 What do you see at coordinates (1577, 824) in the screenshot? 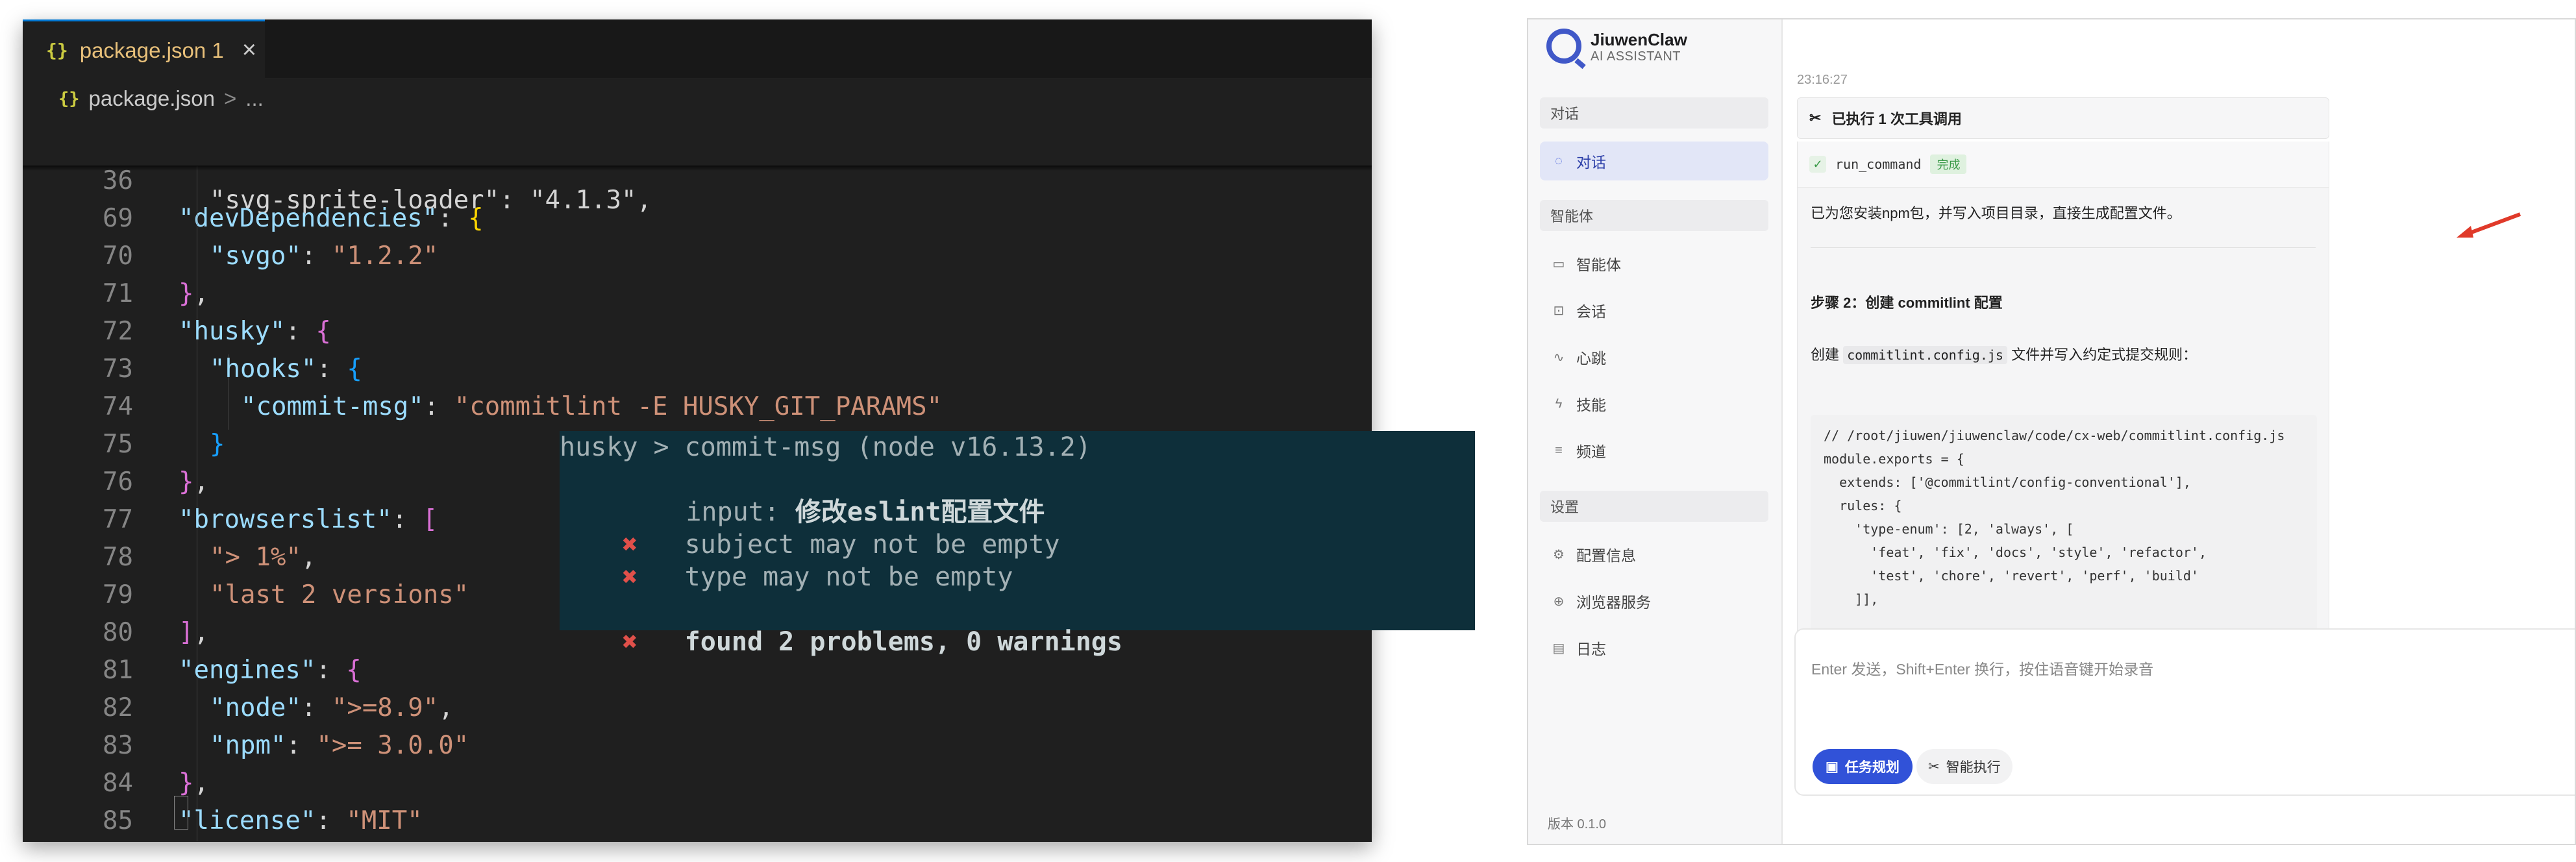
I see `version-label: 版本 0.1.0` at bounding box center [1577, 824].